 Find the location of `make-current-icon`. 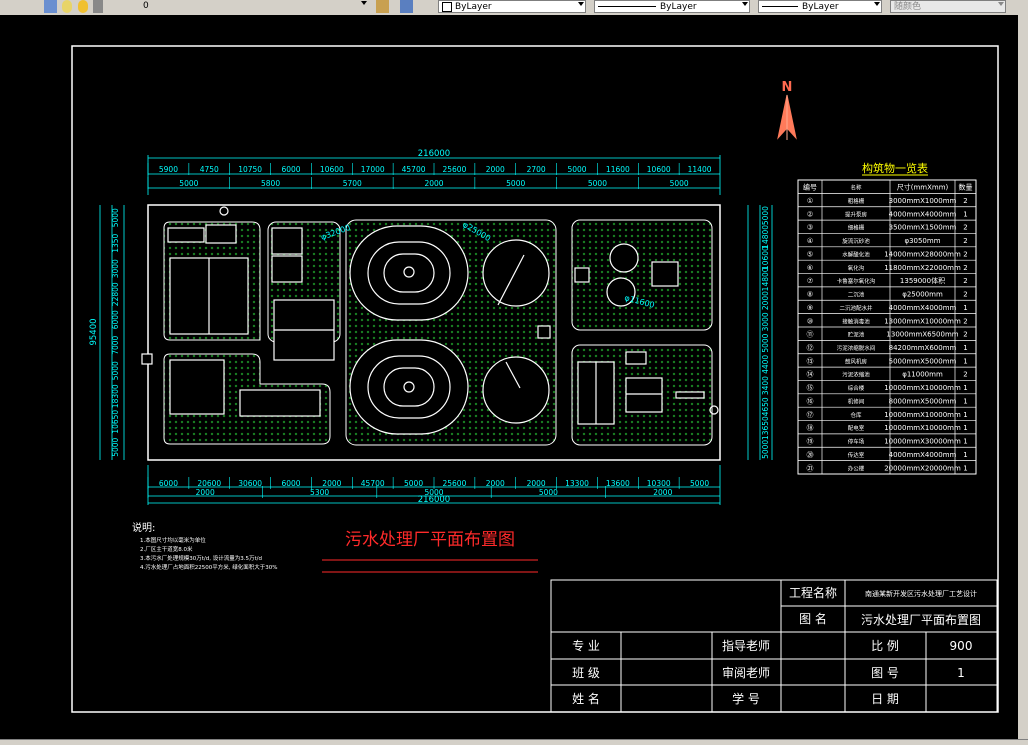

make-current-icon is located at coordinates (382, 6).